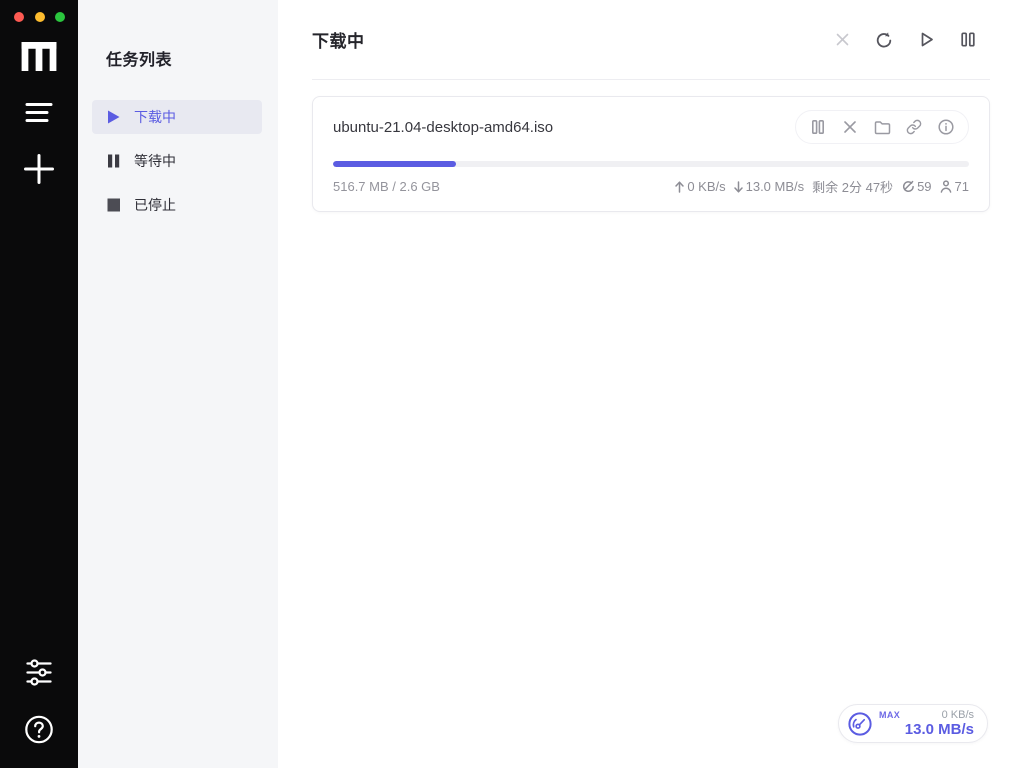 The image size is (1024, 768). Describe the element at coordinates (139, 60) in the screenshot. I see `sidebar-title: 任务列表` at that location.